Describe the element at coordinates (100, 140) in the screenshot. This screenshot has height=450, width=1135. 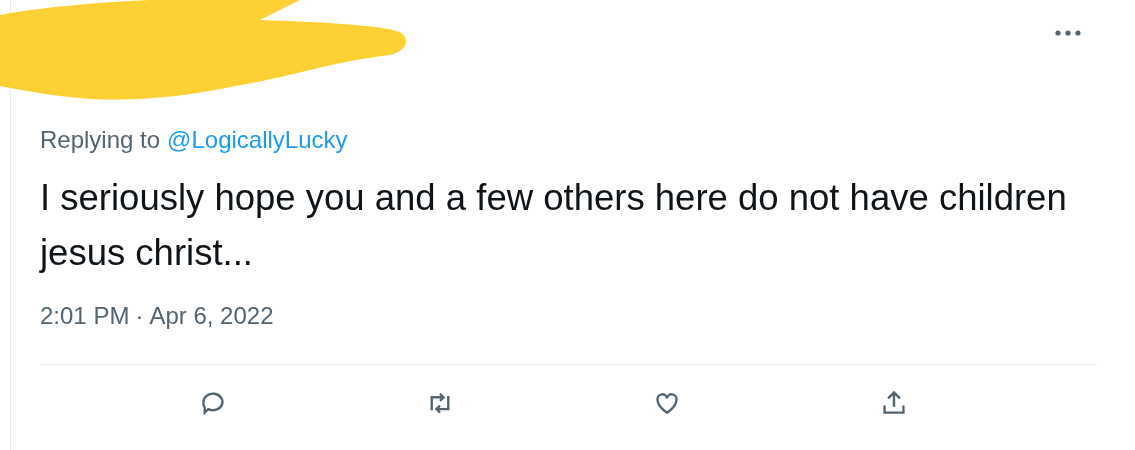
I see `replying-to-label: Replying to` at that location.